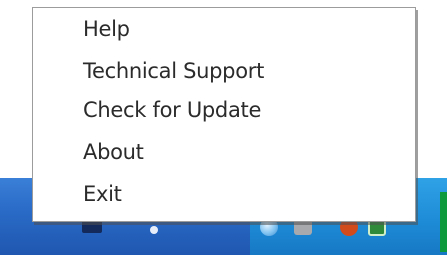  What do you see at coordinates (154, 230) in the screenshot?
I see `taskbar-indicator-dot` at bounding box center [154, 230].